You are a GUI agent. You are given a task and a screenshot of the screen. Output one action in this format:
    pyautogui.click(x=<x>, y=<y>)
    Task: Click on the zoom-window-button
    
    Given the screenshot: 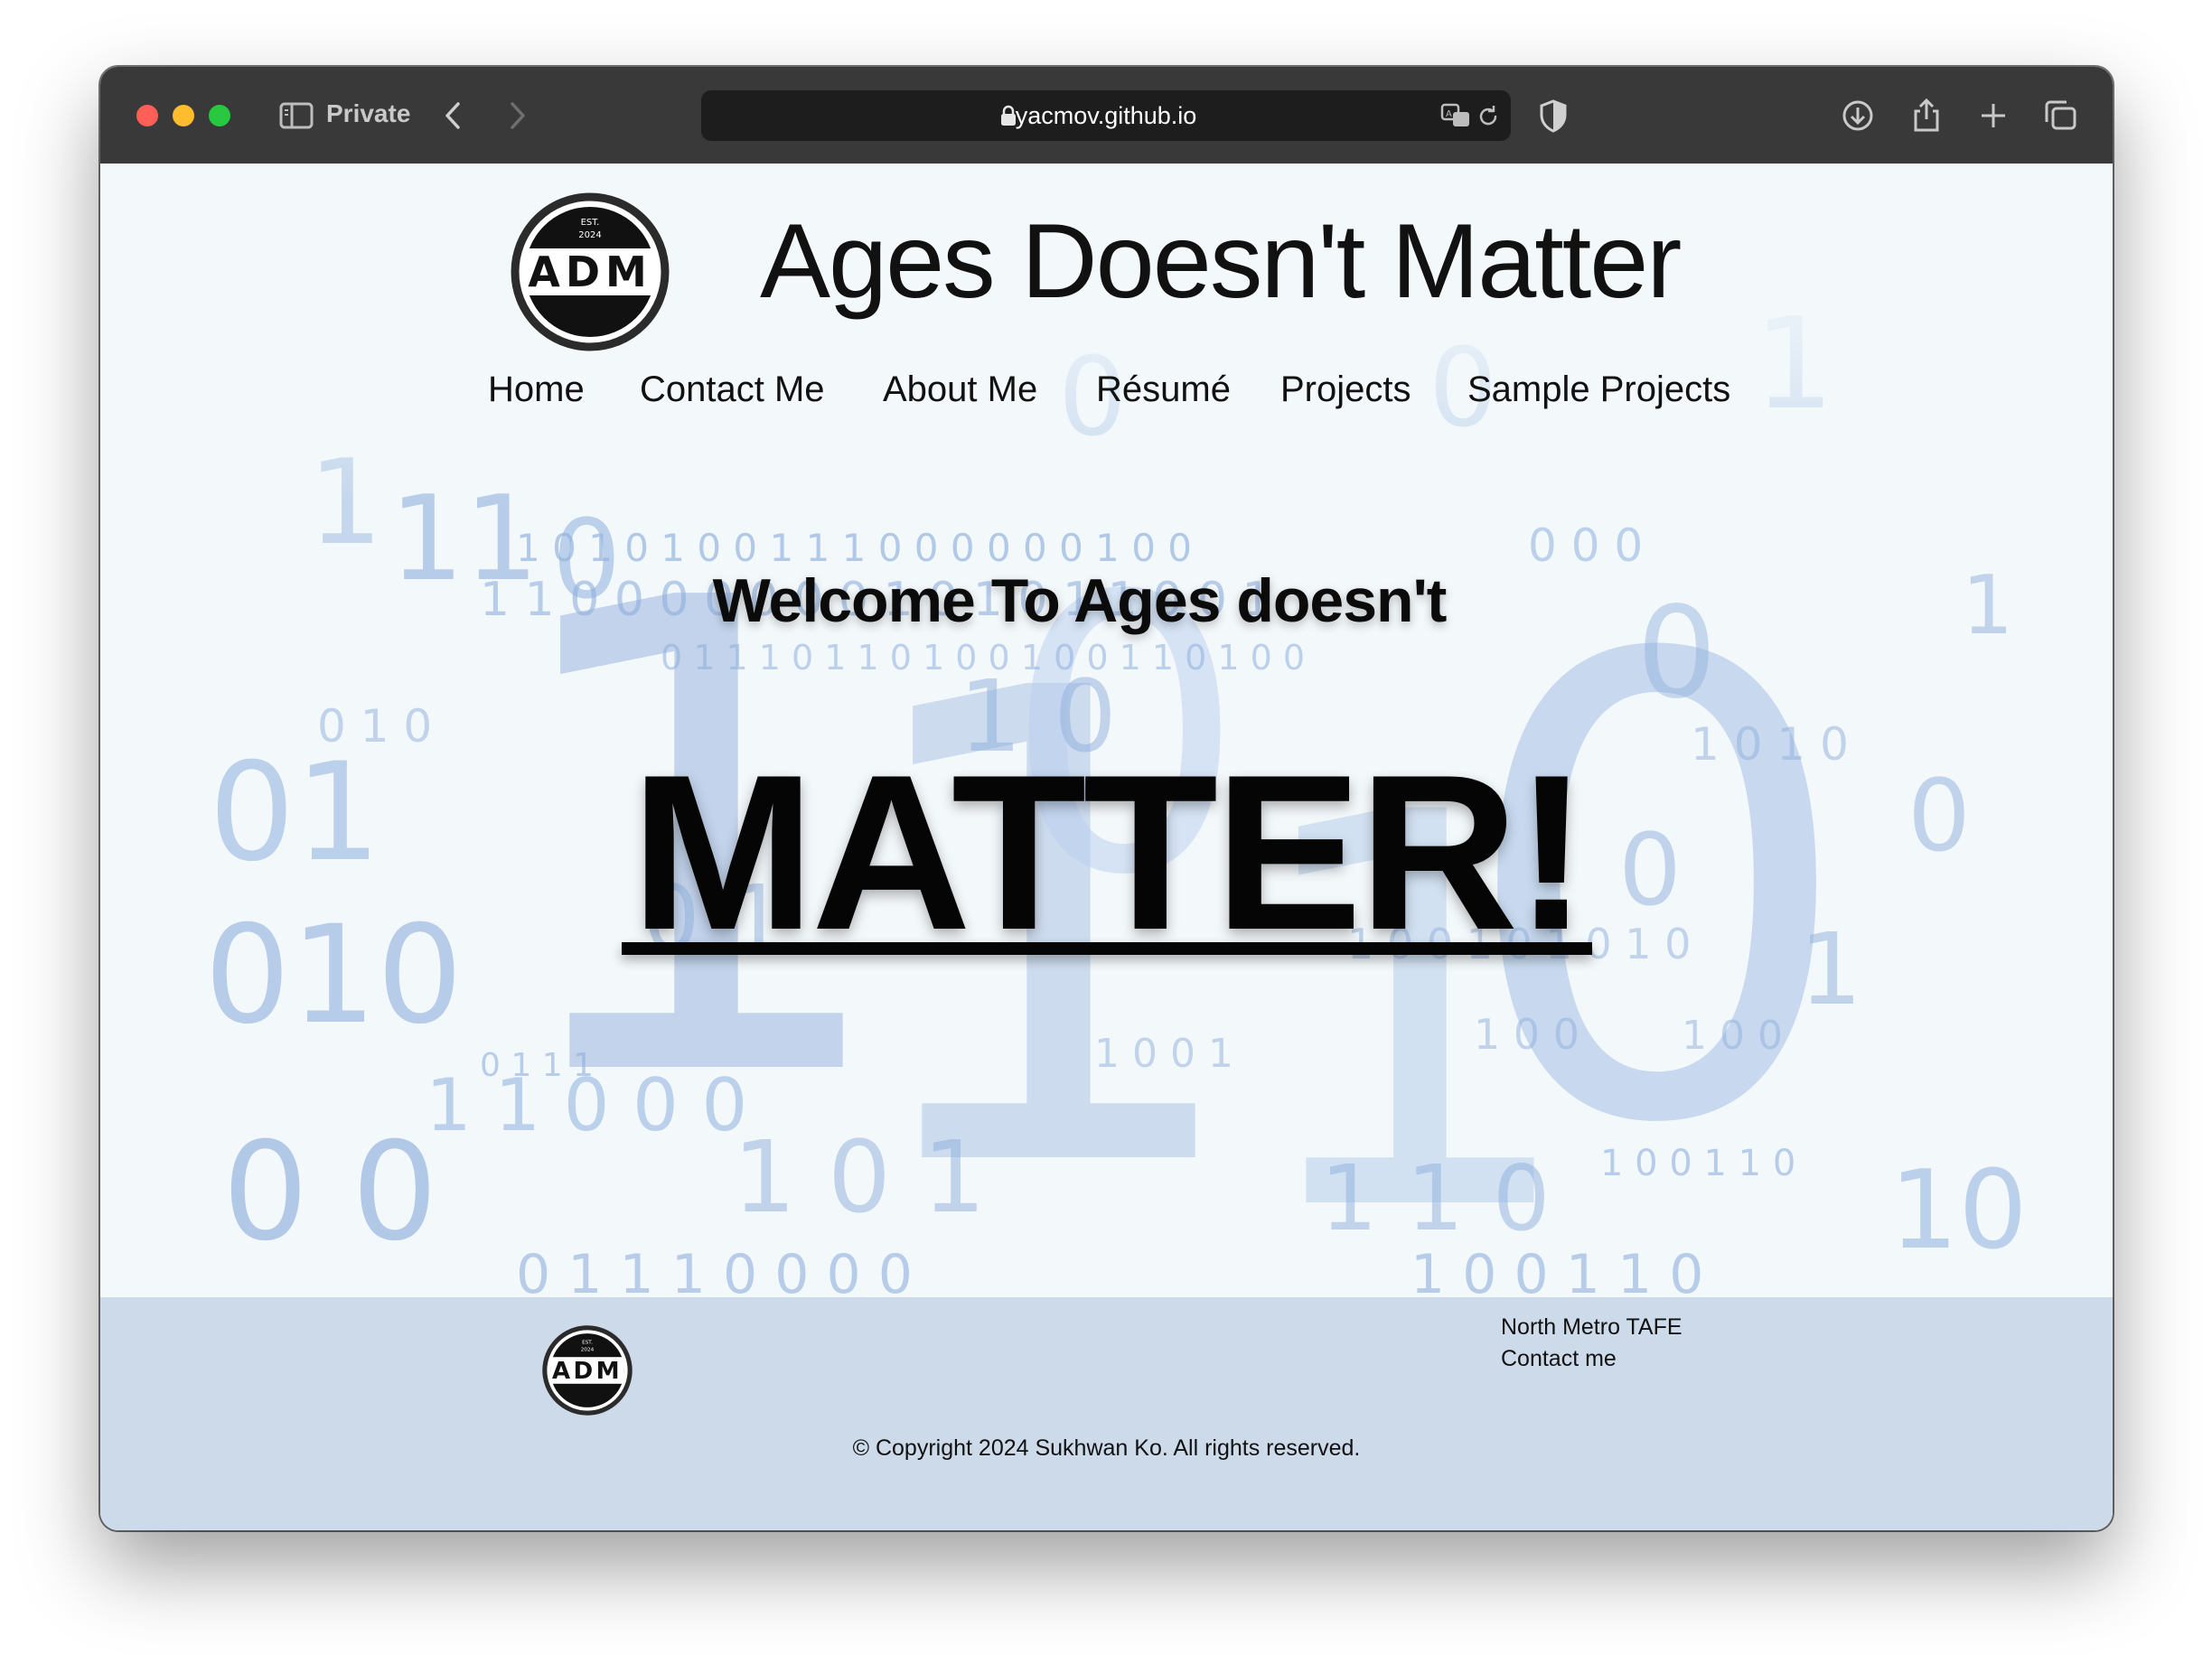 What is the action you would take?
    pyautogui.click(x=219, y=115)
    